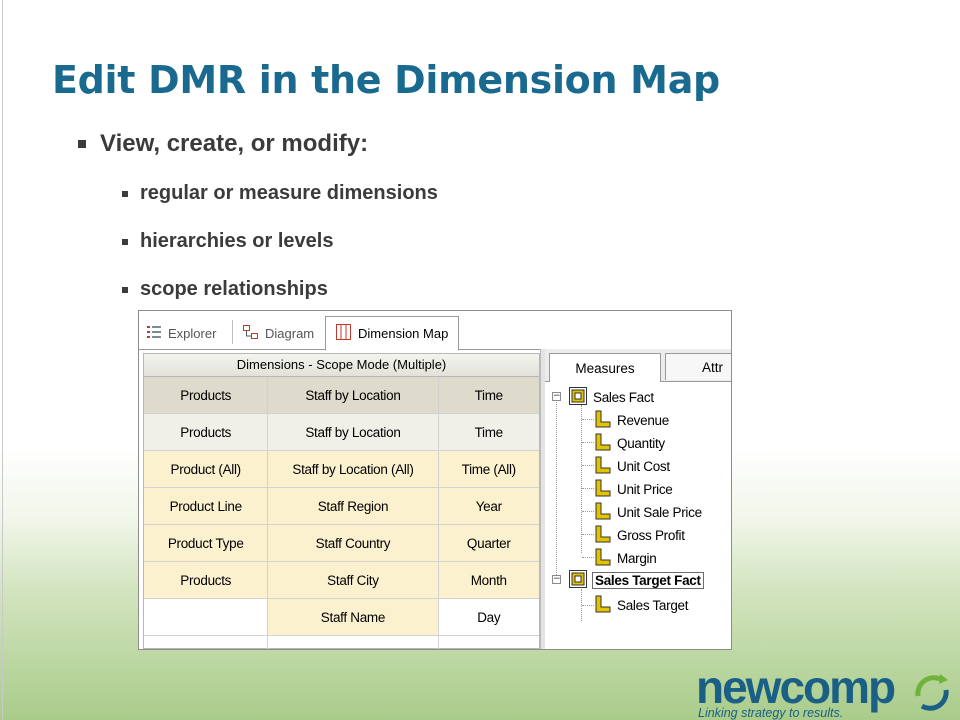  What do you see at coordinates (206, 469) in the screenshot?
I see `level-cell: Product (All)` at bounding box center [206, 469].